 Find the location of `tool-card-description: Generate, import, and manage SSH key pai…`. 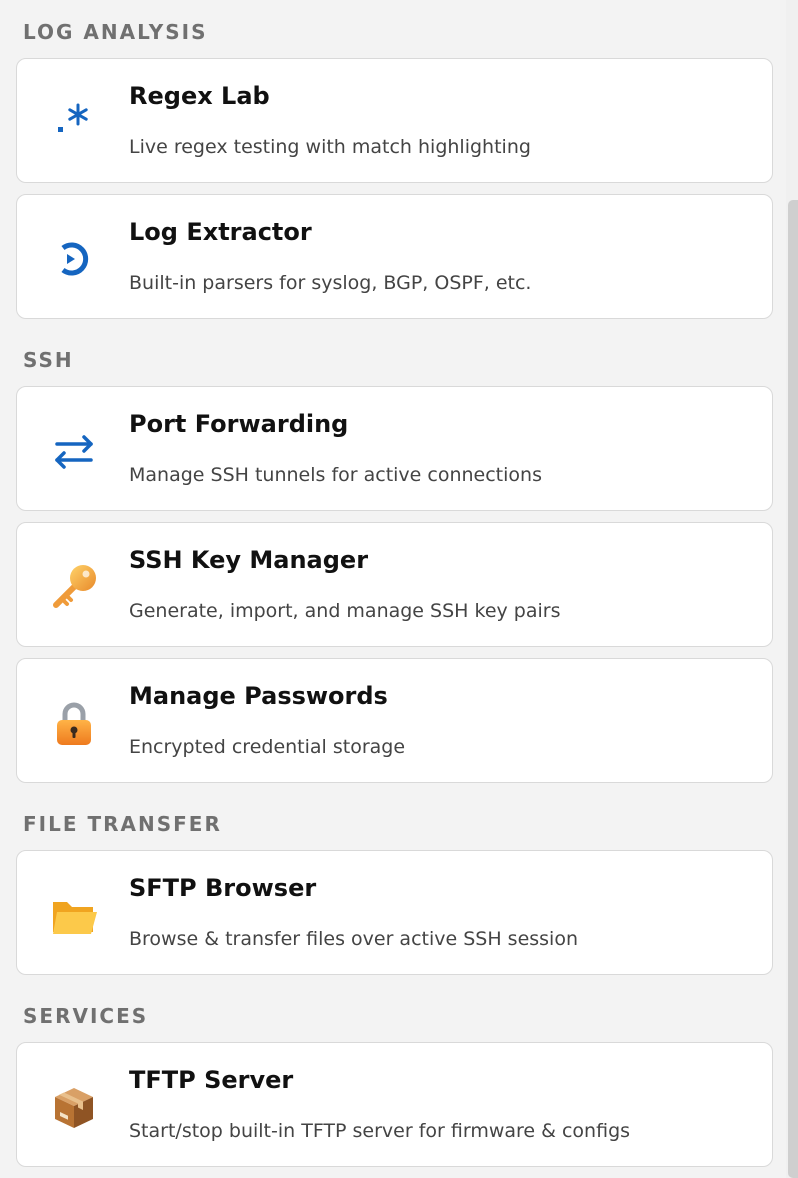

tool-card-description: Generate, import, and manage SSH key pai… is located at coordinates (345, 611).